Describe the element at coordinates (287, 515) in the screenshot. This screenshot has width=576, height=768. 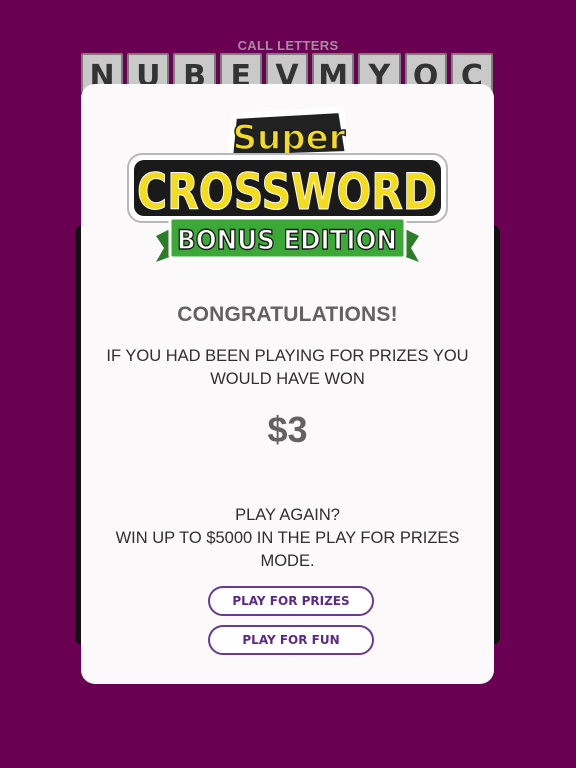
I see `play-again-question: PLAY AGAIN?` at that location.